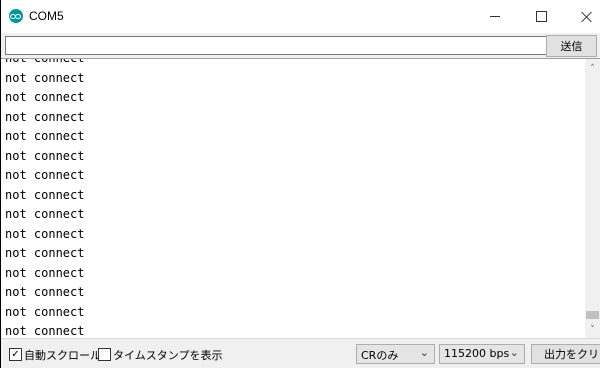 Image resolution: width=600 pixels, height=368 pixels. Describe the element at coordinates (592, 329) in the screenshot. I see `scroll-down-icon: ˅` at that location.